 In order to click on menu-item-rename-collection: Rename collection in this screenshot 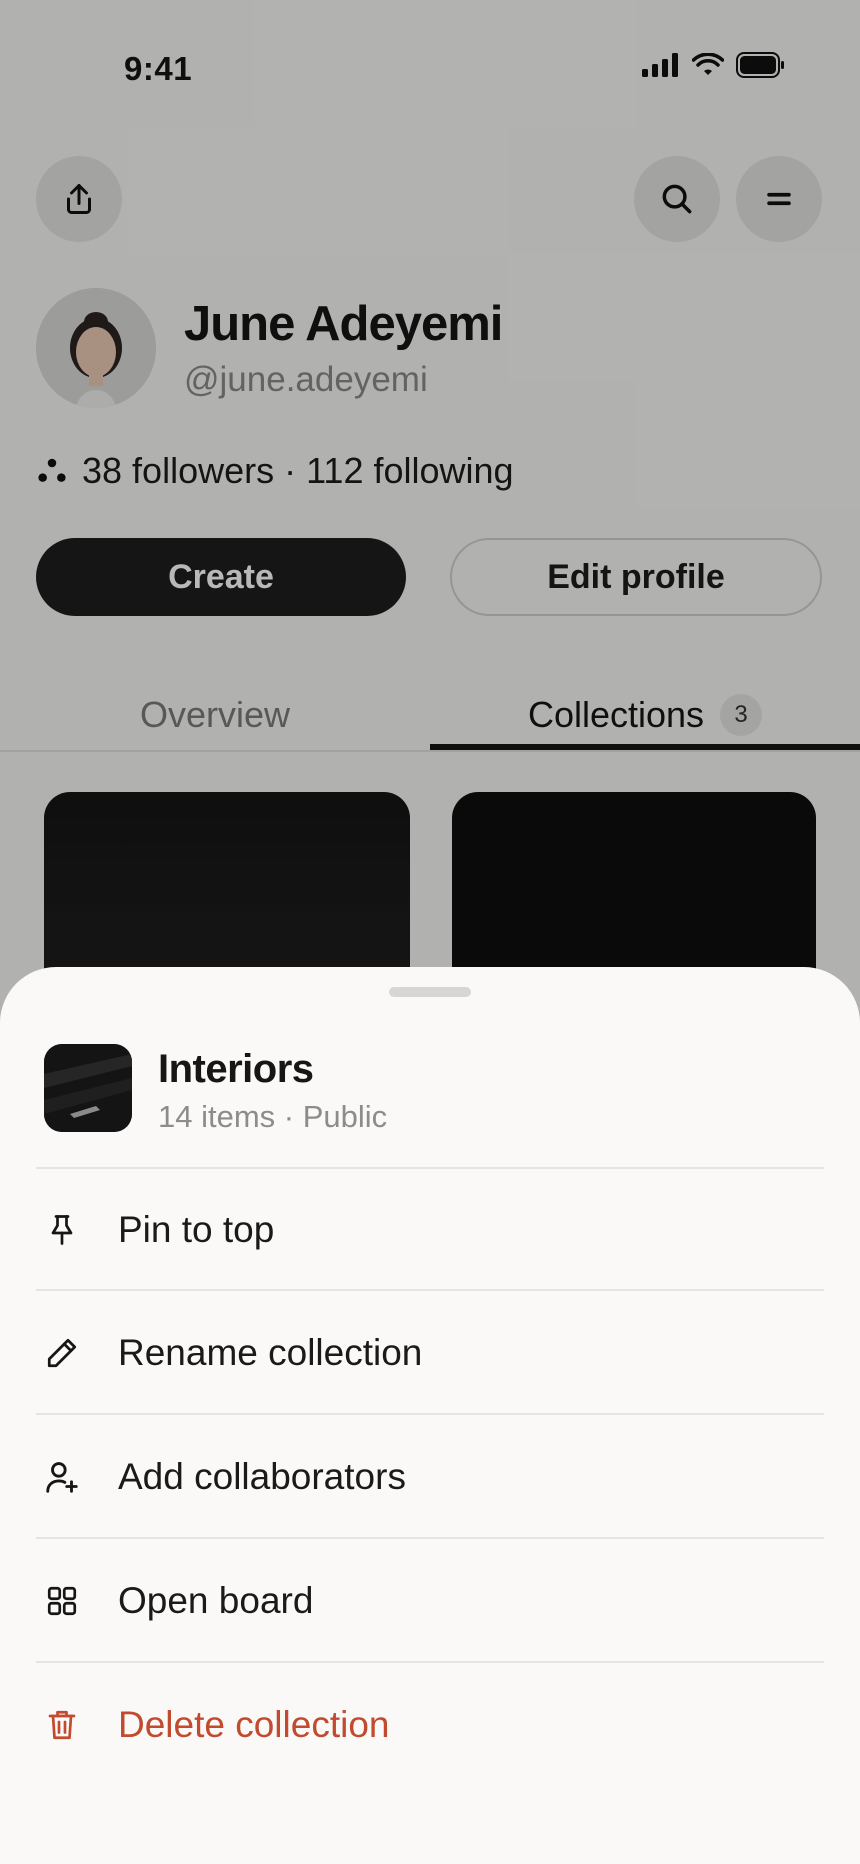, I will do `click(430, 1353)`.